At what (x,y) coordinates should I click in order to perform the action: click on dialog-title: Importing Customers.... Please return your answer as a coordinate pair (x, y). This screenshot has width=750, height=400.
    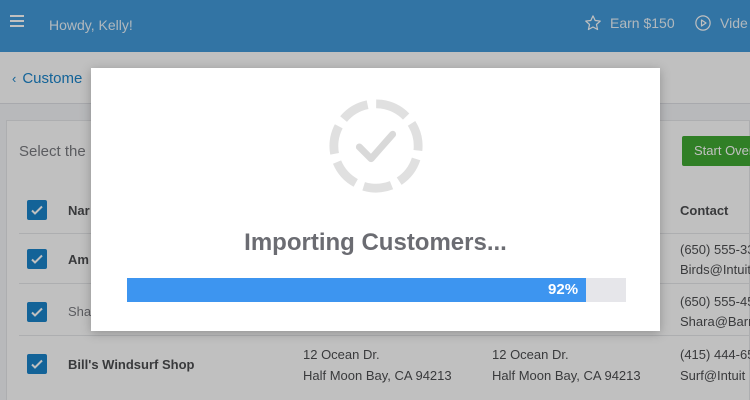
    Looking at the image, I should click on (375, 242).